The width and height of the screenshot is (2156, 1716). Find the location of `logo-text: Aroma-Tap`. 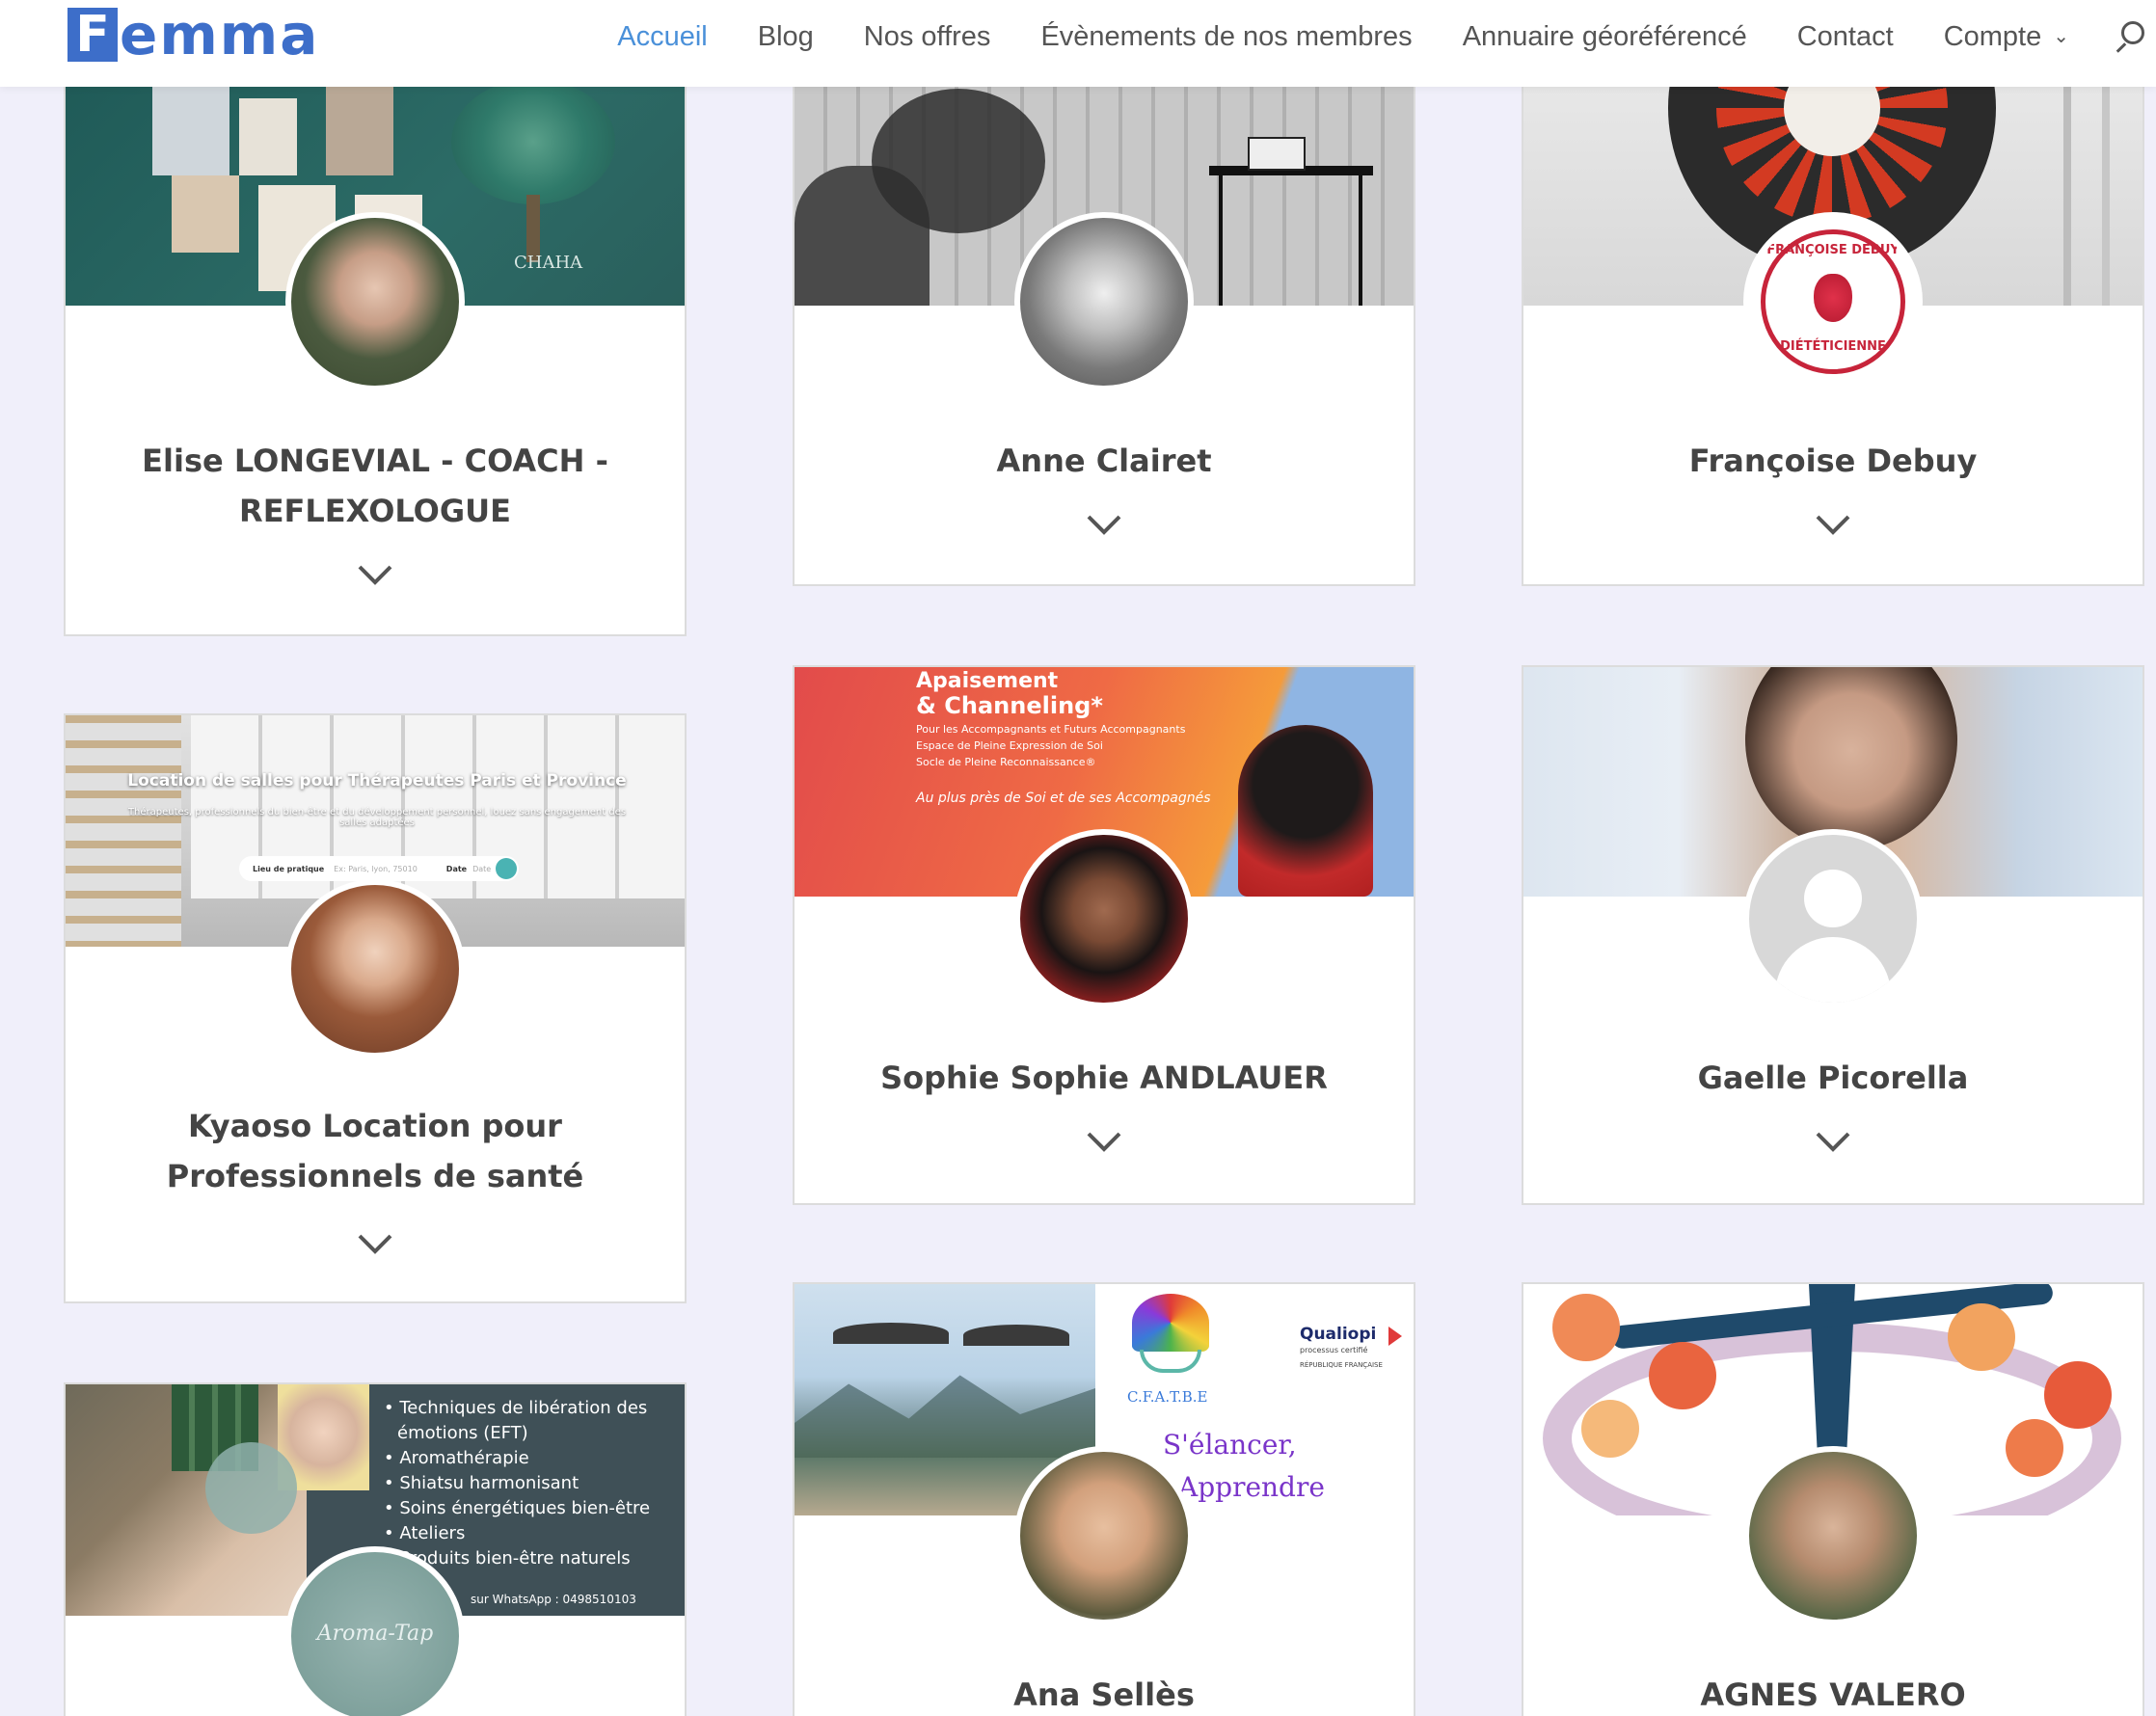

logo-text: Aroma-Tap is located at coordinates (375, 1634).